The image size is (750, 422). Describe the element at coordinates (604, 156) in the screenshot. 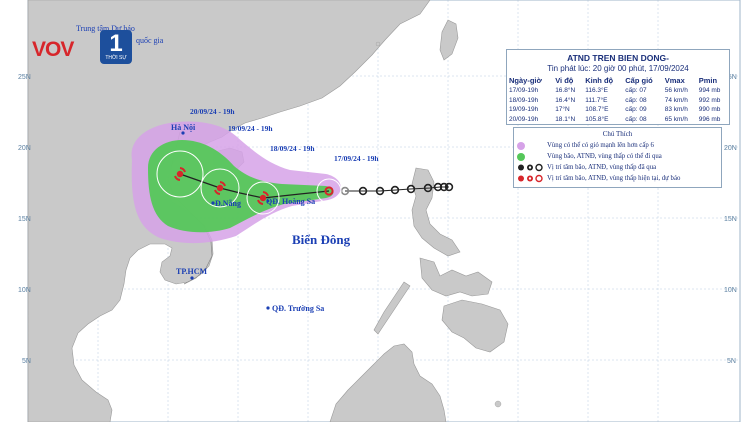

I see `legend-text: Vùng bão, ATNĐ, vùng thấp có thể đi qua` at that location.